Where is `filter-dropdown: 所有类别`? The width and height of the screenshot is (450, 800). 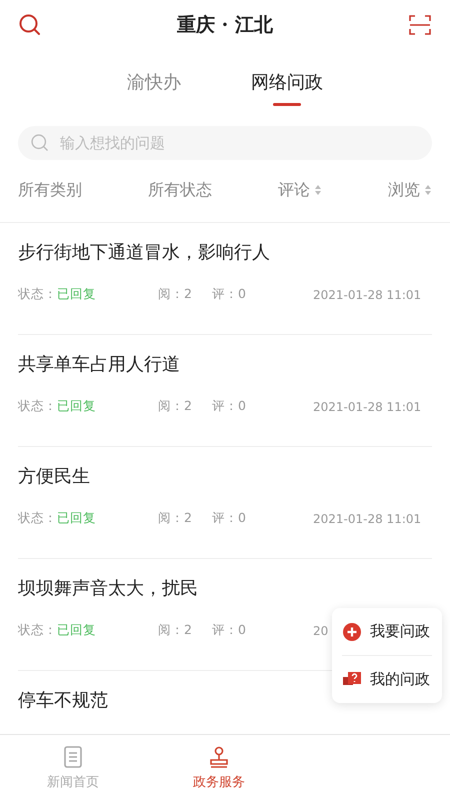
filter-dropdown: 所有类别 is located at coordinates (50, 190).